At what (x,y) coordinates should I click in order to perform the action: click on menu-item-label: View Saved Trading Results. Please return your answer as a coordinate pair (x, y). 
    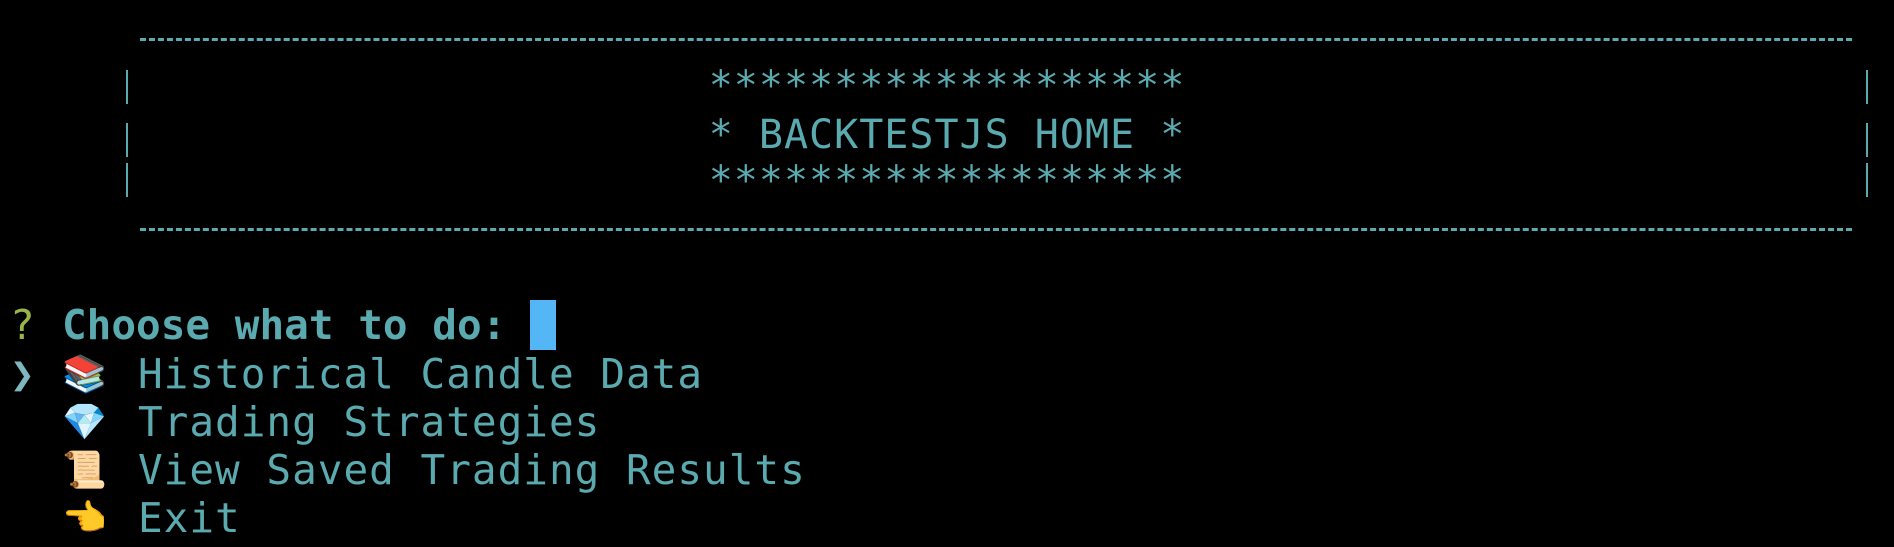
    Looking at the image, I should click on (472, 470).